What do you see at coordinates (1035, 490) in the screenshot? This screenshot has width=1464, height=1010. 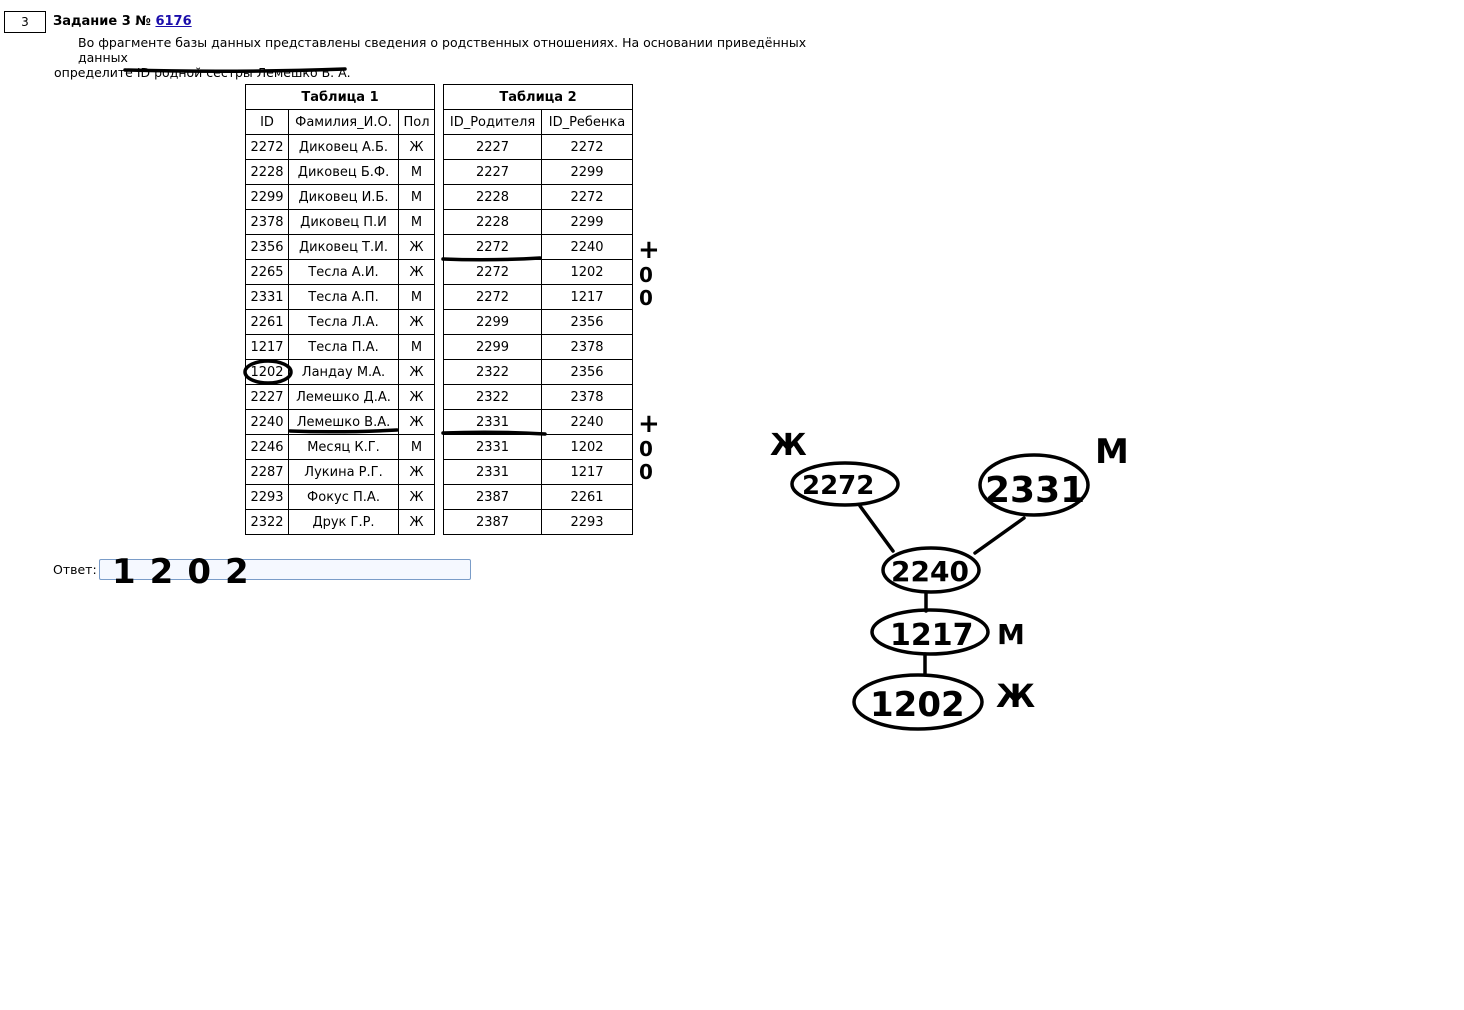 I see `tree-node-2331: 2331` at bounding box center [1035, 490].